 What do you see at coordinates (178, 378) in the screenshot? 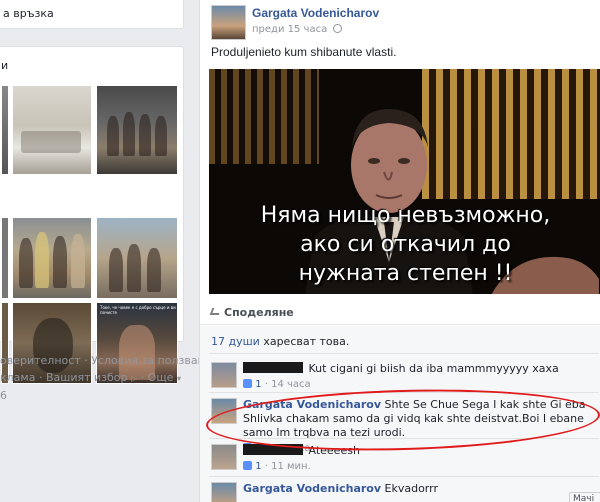
I see `caret-down-icon: ▾` at bounding box center [178, 378].